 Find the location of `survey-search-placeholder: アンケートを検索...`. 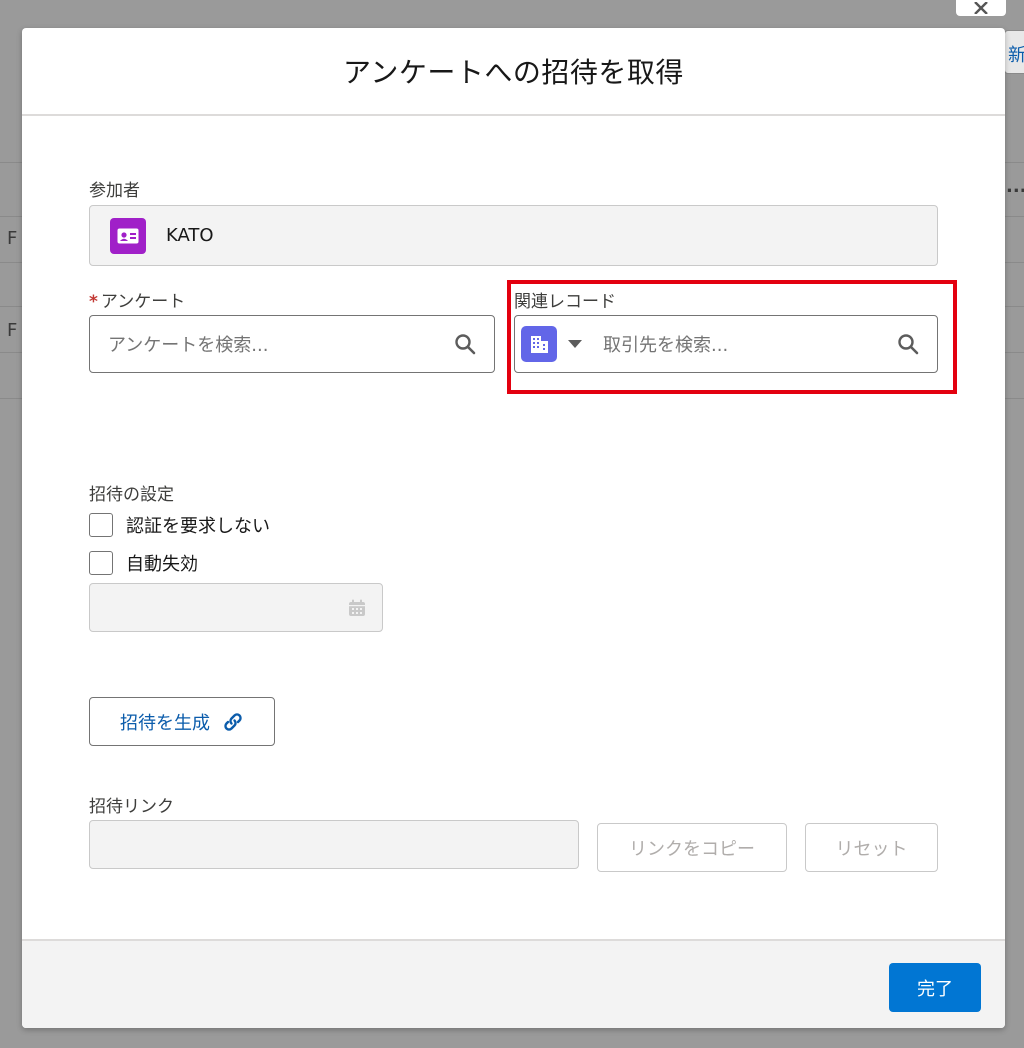

survey-search-placeholder: アンケートを検索... is located at coordinates (188, 345).